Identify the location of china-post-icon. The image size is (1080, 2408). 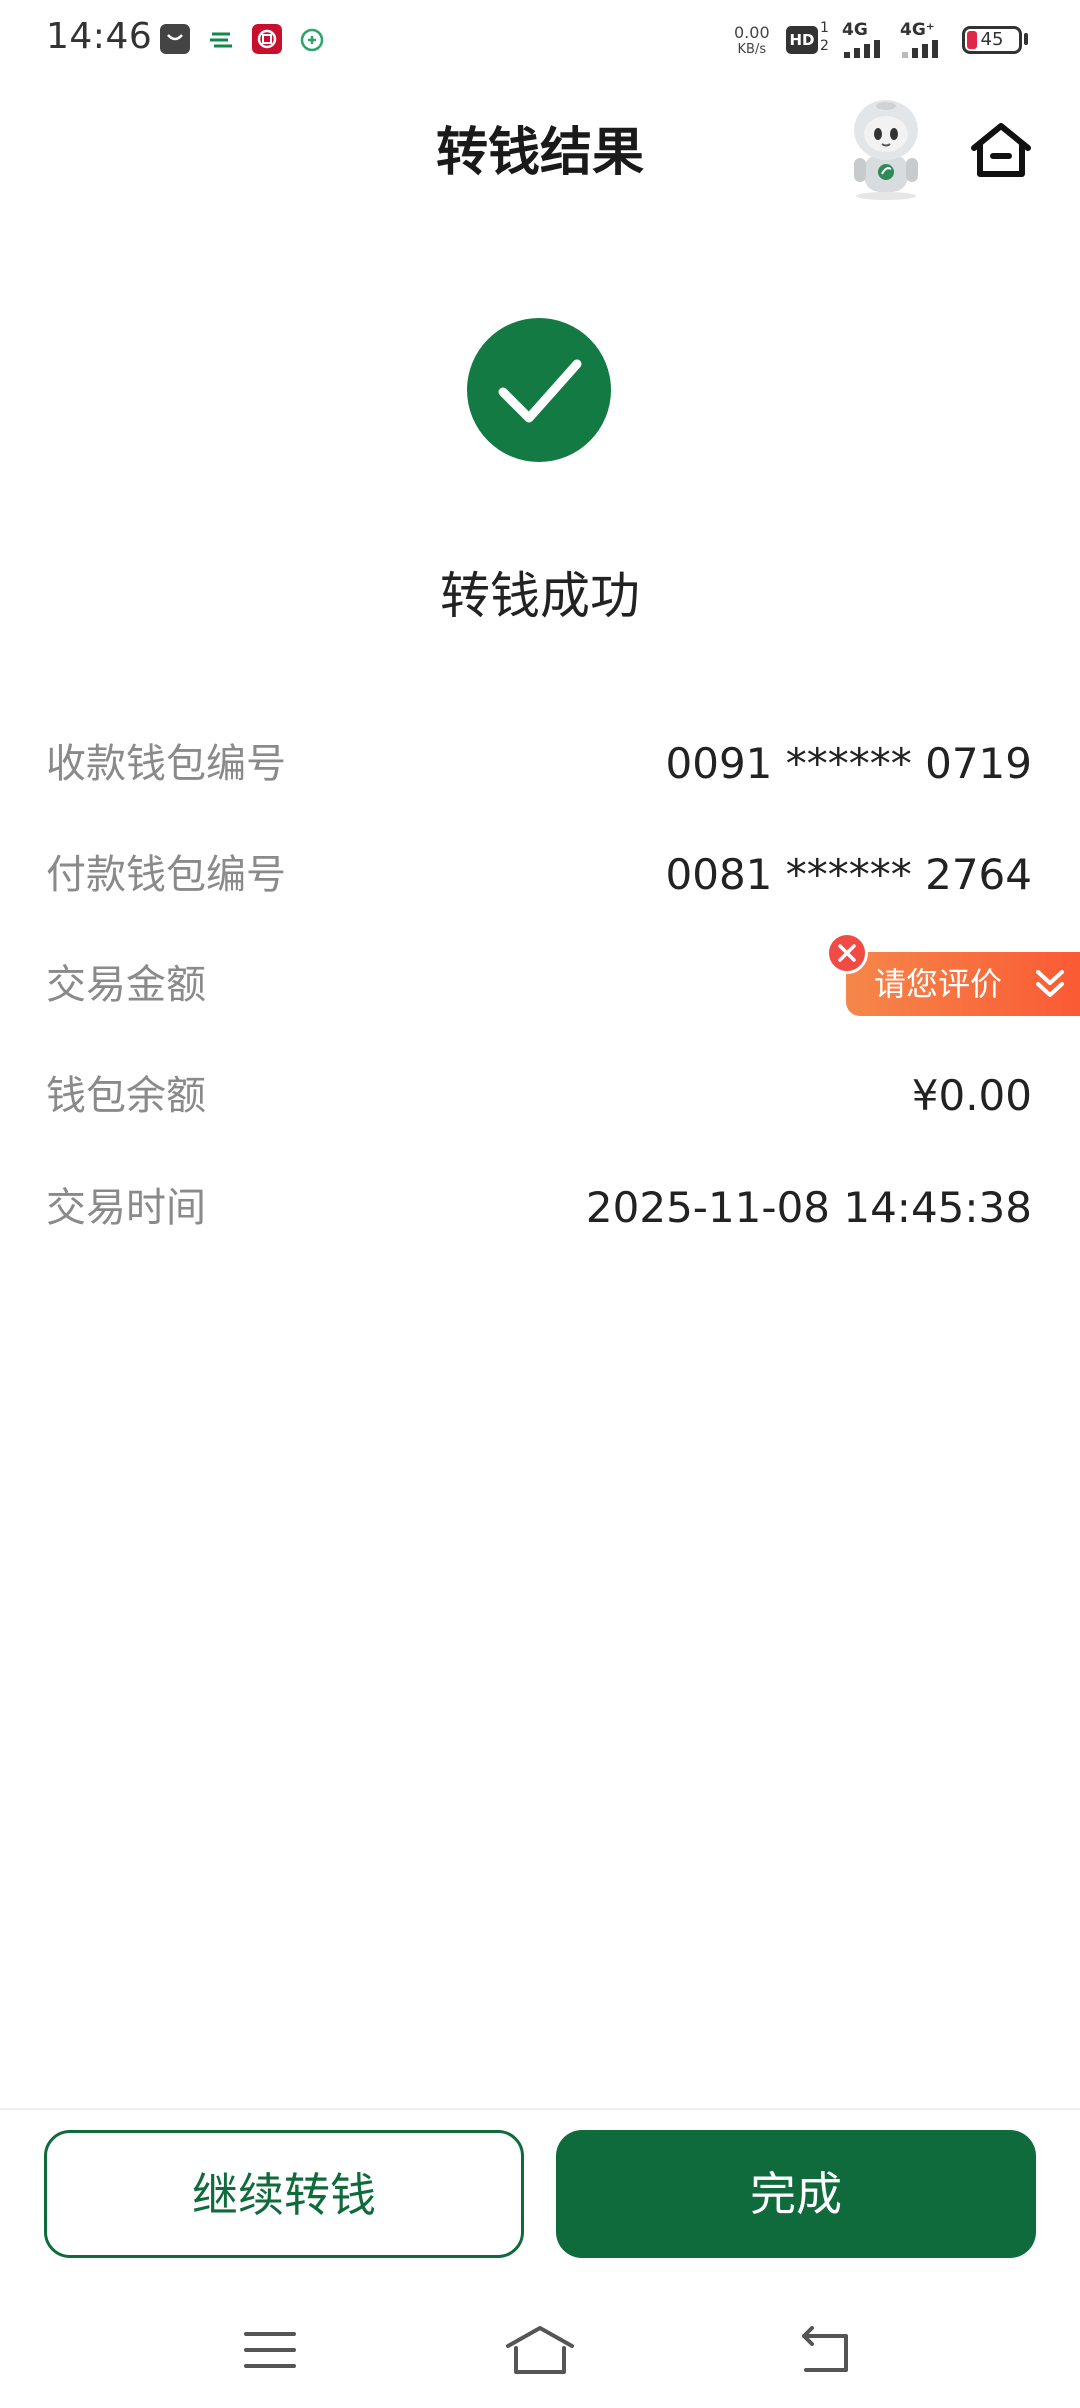
(221, 39).